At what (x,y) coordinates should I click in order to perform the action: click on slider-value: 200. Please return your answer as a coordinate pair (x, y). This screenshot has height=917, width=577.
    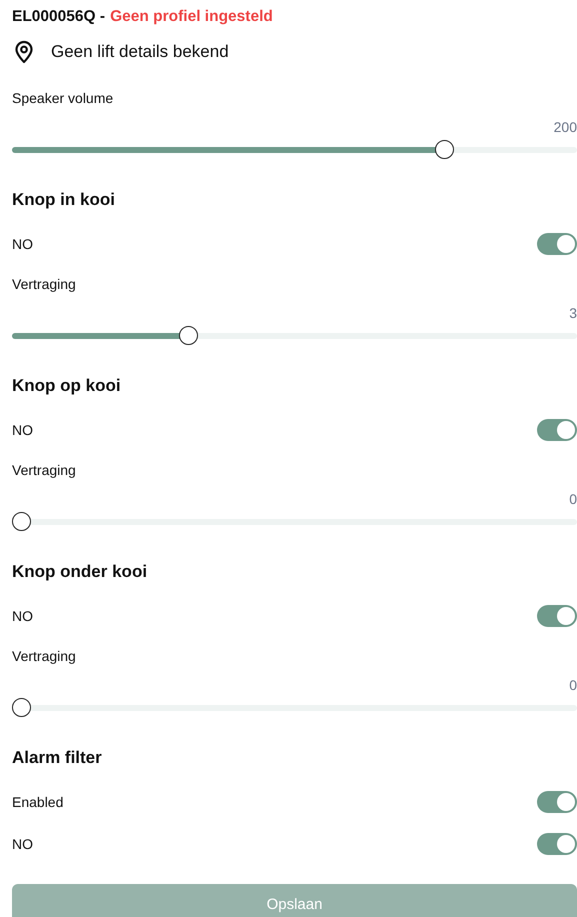
    Looking at the image, I should click on (565, 127).